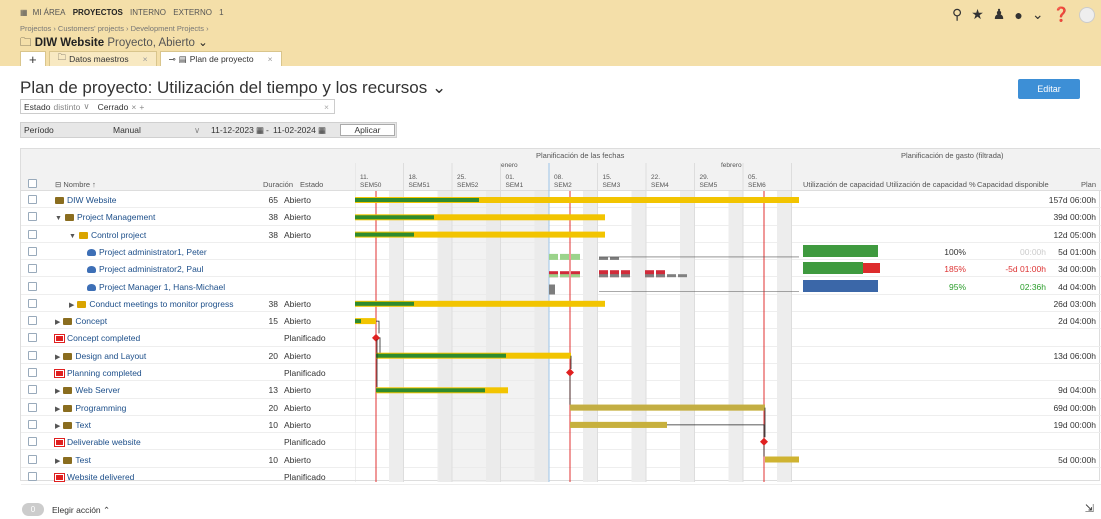  What do you see at coordinates (999, 14) in the screenshot?
I see `bell-icon: ♟` at bounding box center [999, 14].